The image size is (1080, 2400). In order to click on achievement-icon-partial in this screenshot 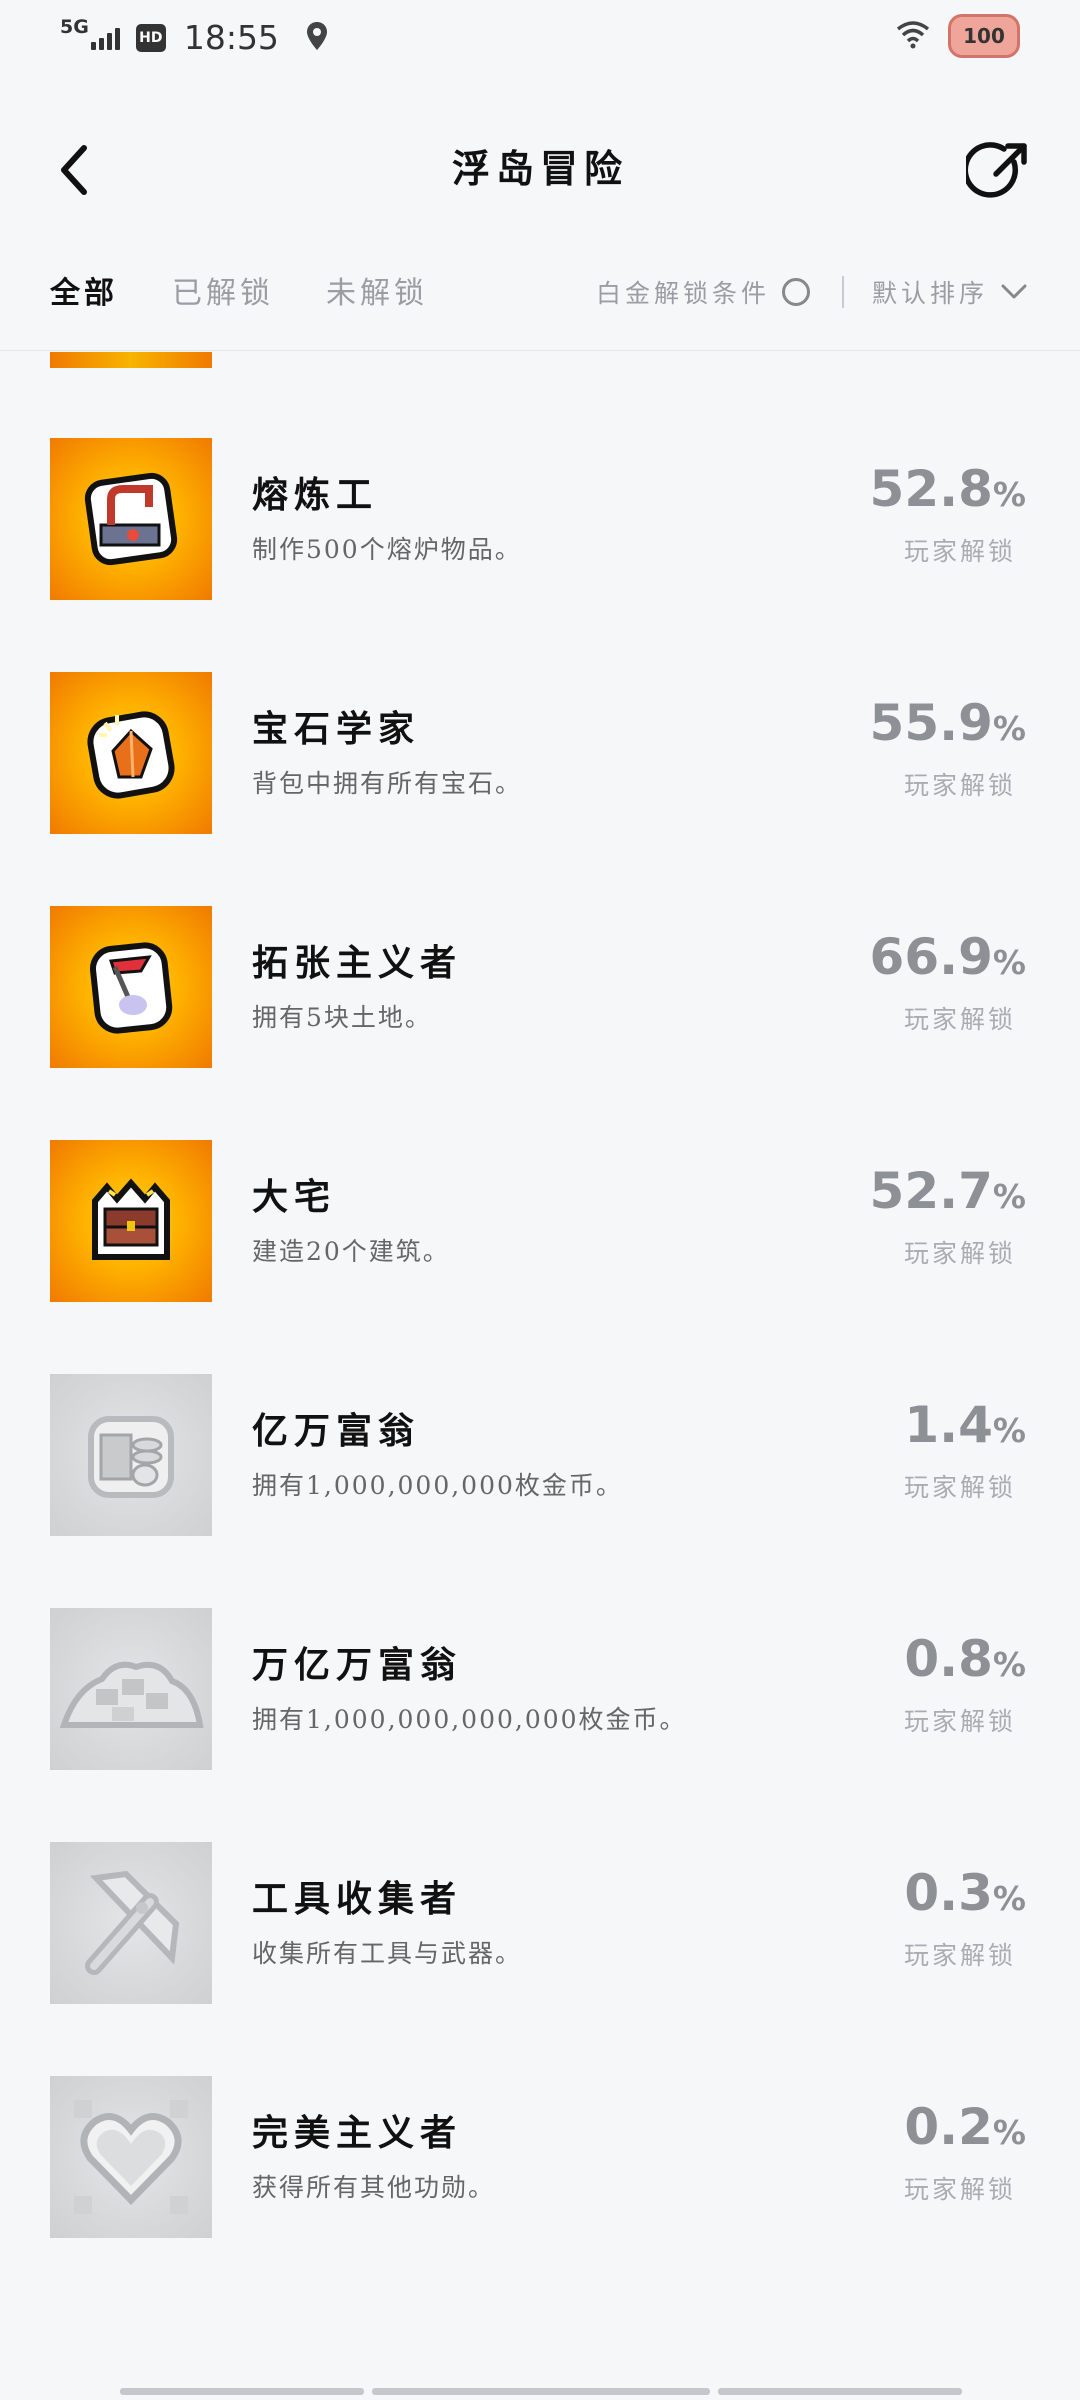, I will do `click(131, 360)`.